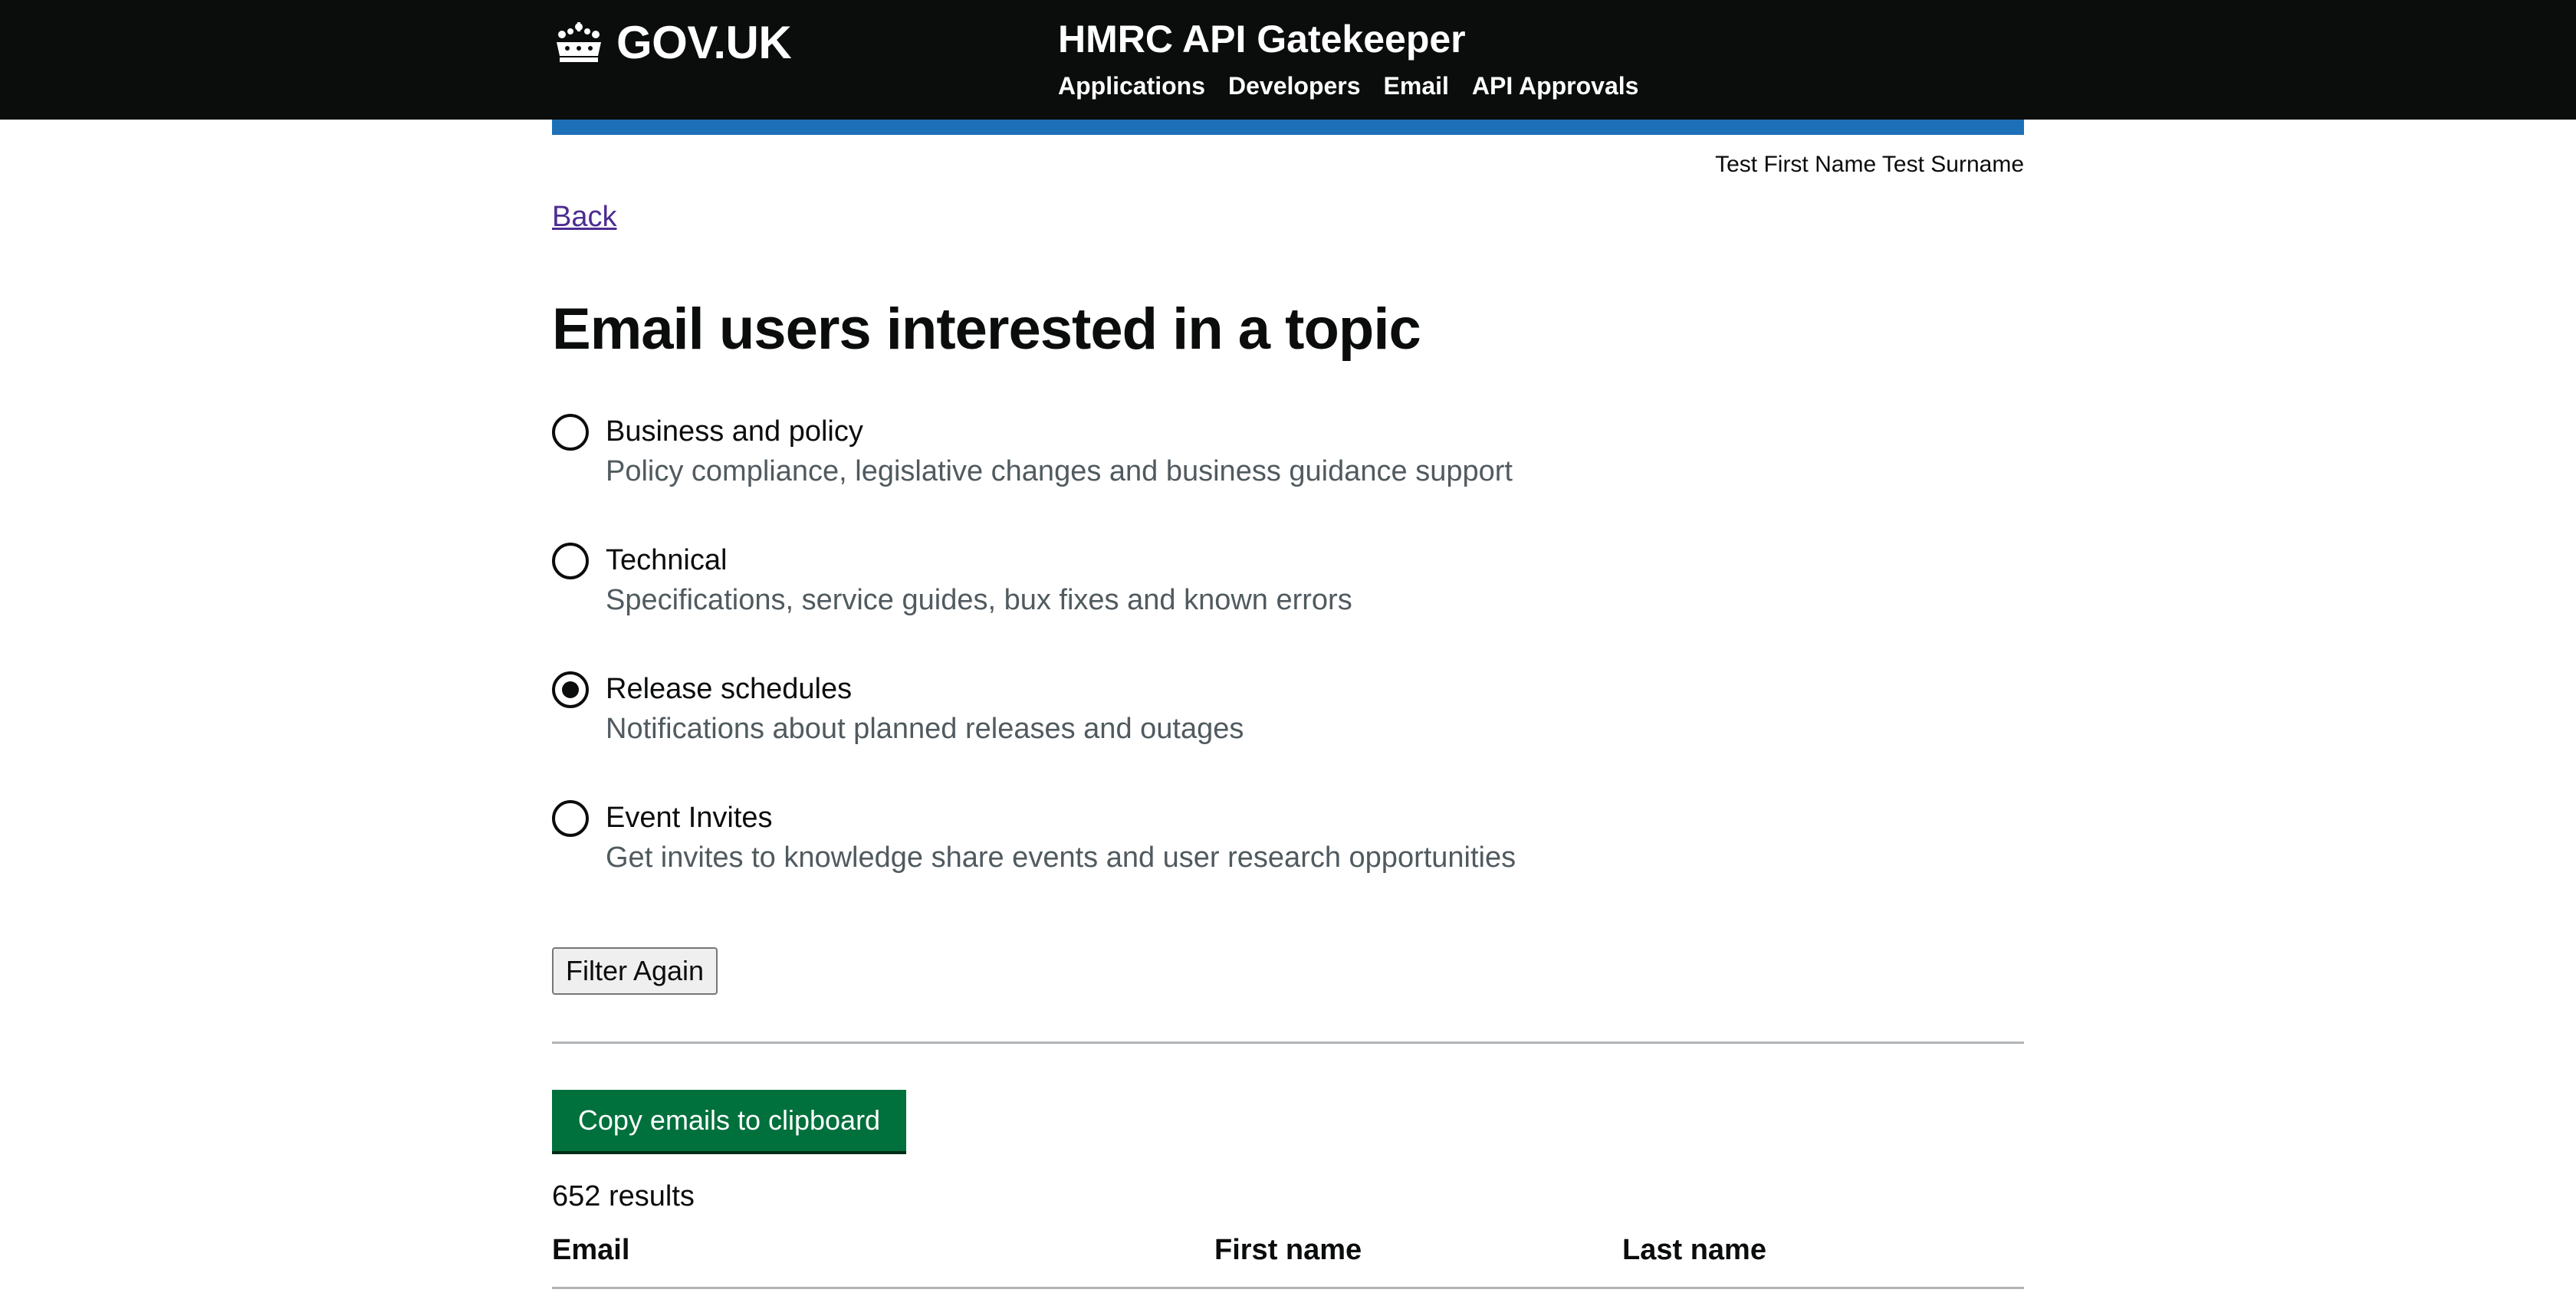 The width and height of the screenshot is (2576, 1309). I want to click on nav-item-email: Email, so click(1417, 86).